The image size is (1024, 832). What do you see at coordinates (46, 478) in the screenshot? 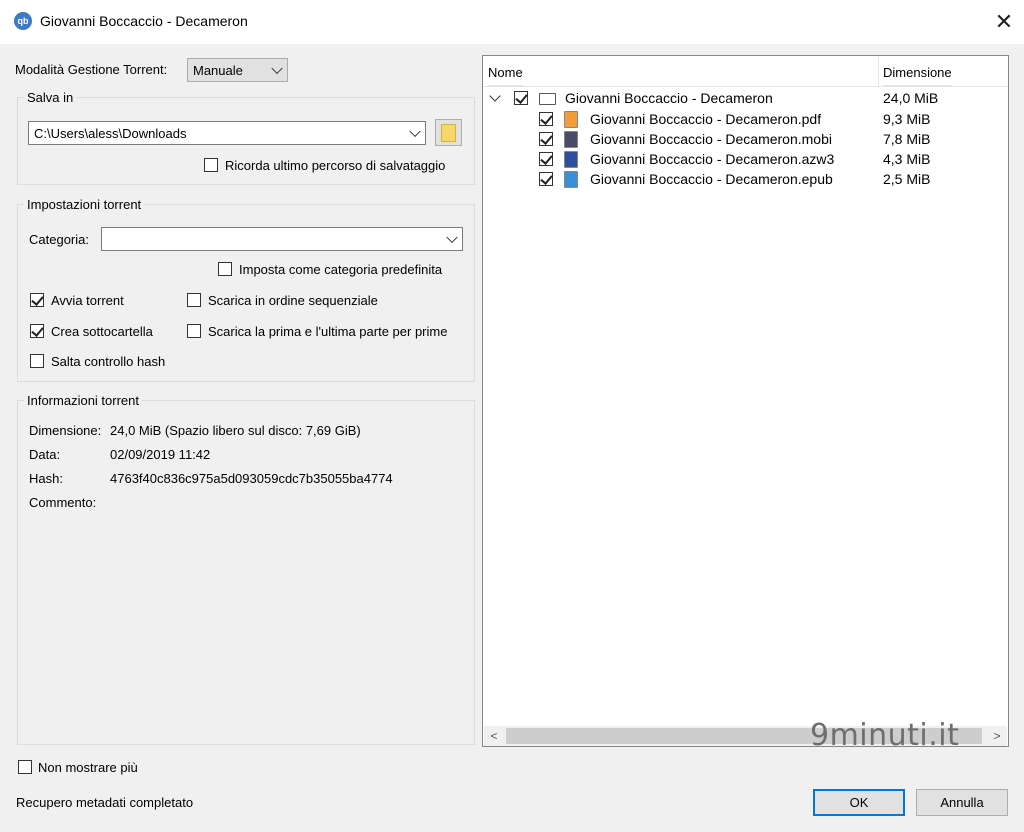
I see `info-hash-label: Hash:` at bounding box center [46, 478].